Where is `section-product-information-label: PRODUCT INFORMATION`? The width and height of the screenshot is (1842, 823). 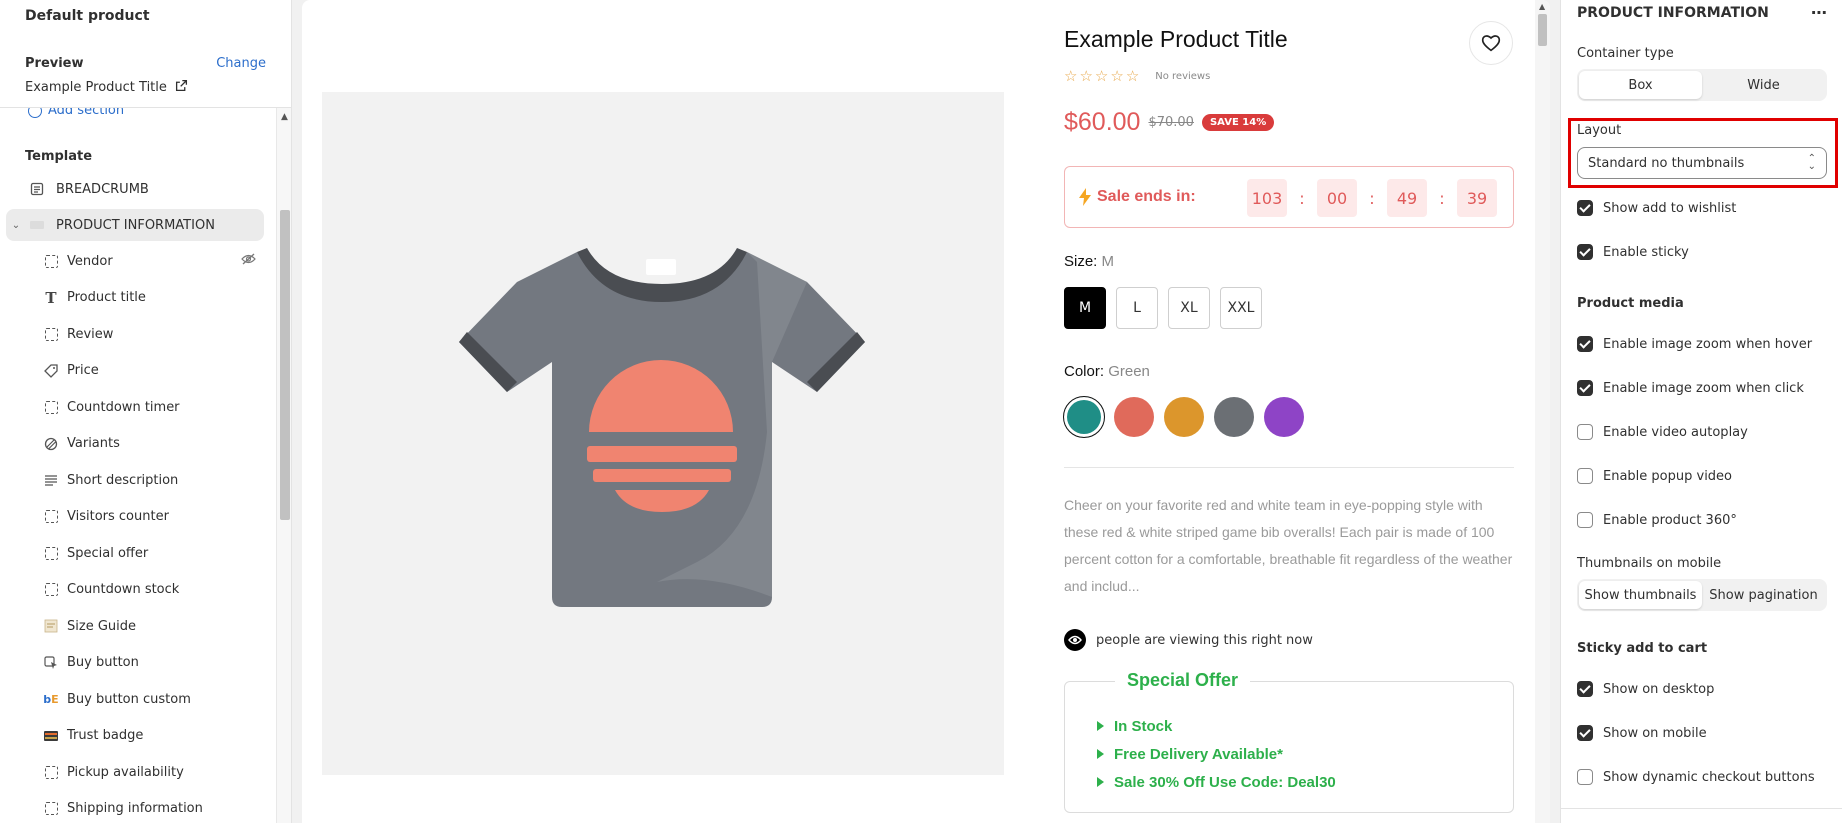 section-product-information-label: PRODUCT INFORMATION is located at coordinates (135, 225).